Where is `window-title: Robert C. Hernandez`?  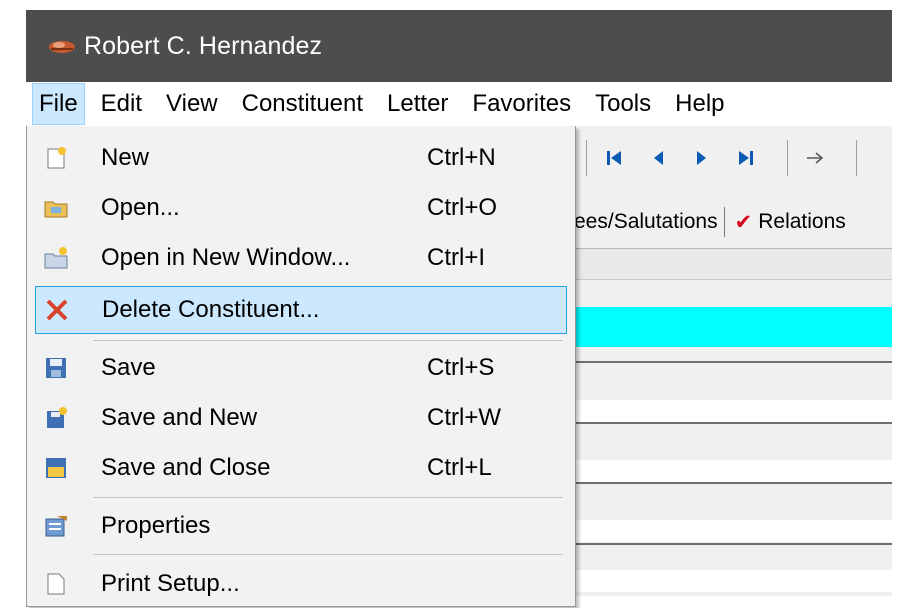
window-title: Robert C. Hernandez is located at coordinates (203, 45).